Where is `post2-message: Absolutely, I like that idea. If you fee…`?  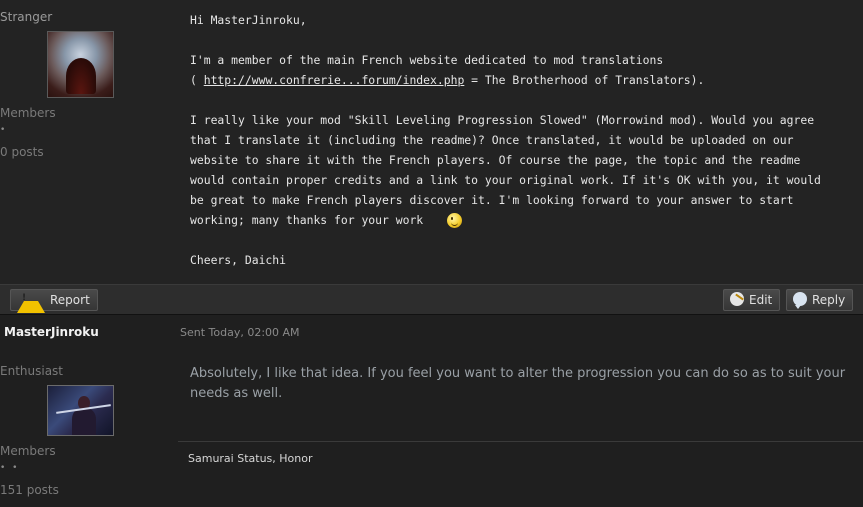 post2-message: Absolutely, I like that idea. If you fee… is located at coordinates (518, 383).